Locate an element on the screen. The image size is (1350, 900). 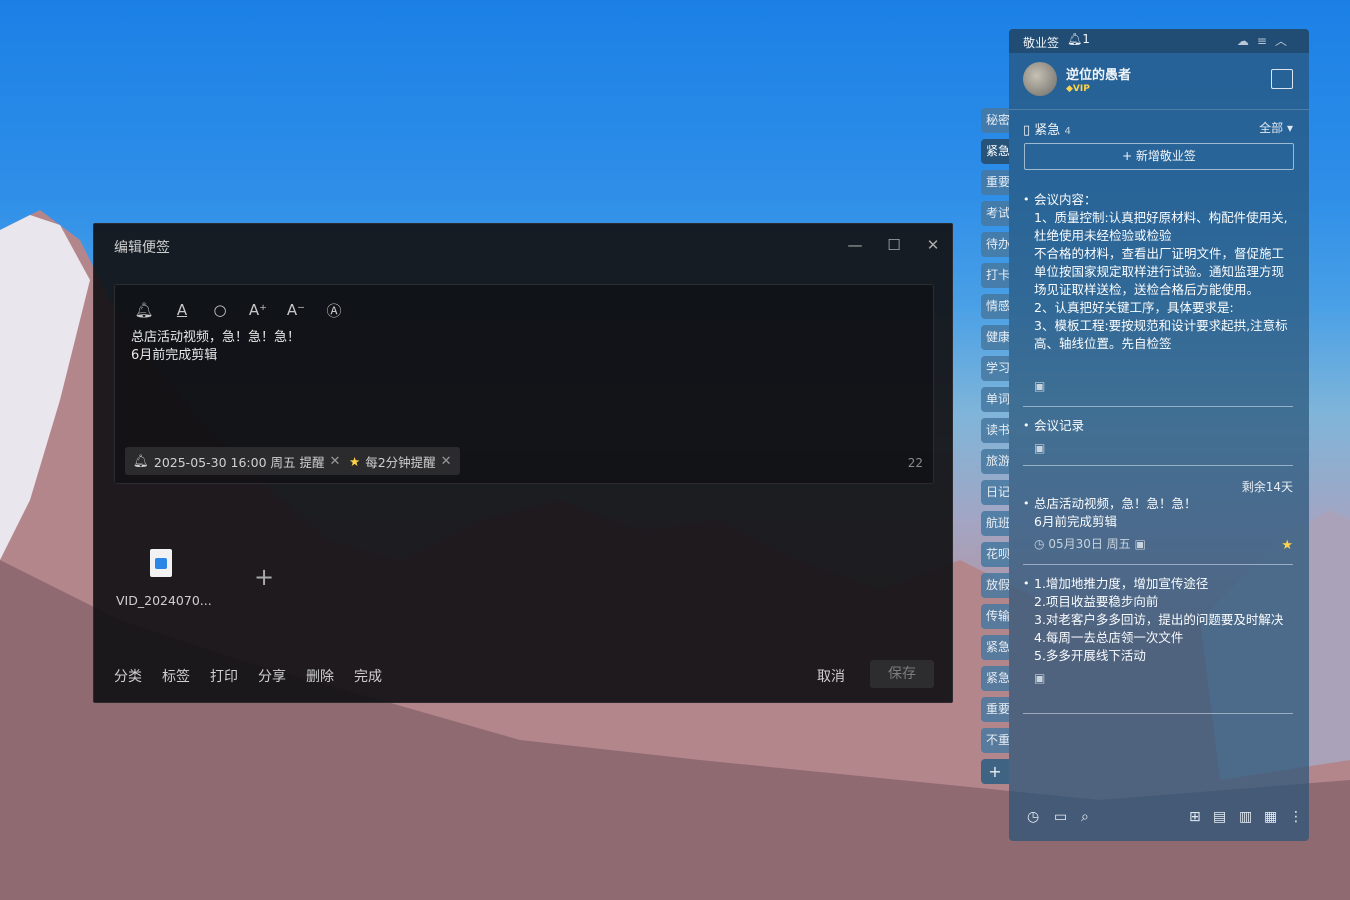
app-name: 敬业签 is located at coordinates (1041, 43).